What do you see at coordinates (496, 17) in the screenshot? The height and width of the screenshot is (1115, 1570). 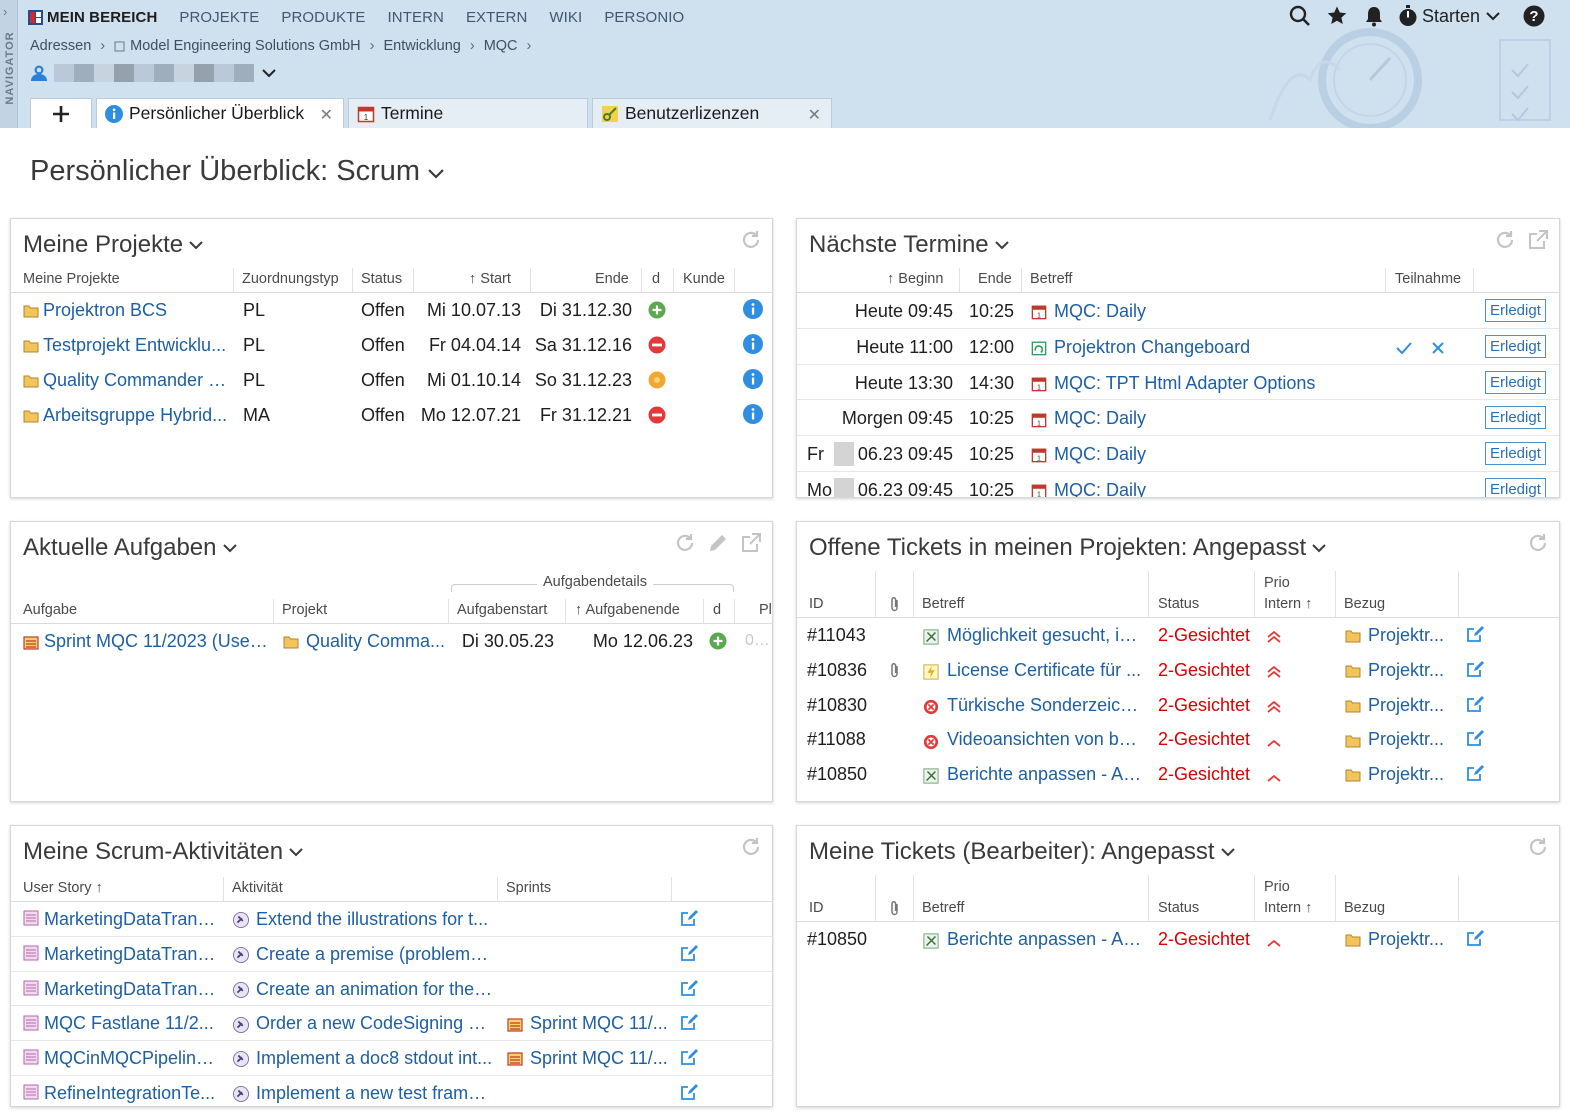 I see `nav-extern: EXTERN` at bounding box center [496, 17].